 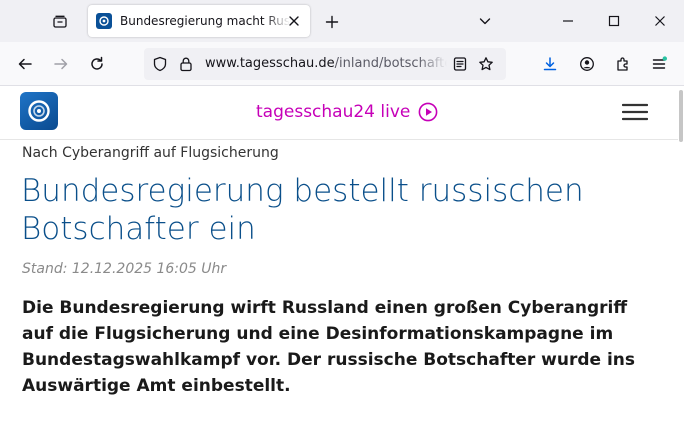 I want to click on active-tab: Bundesregierung macht Russland, so click(x=199, y=21).